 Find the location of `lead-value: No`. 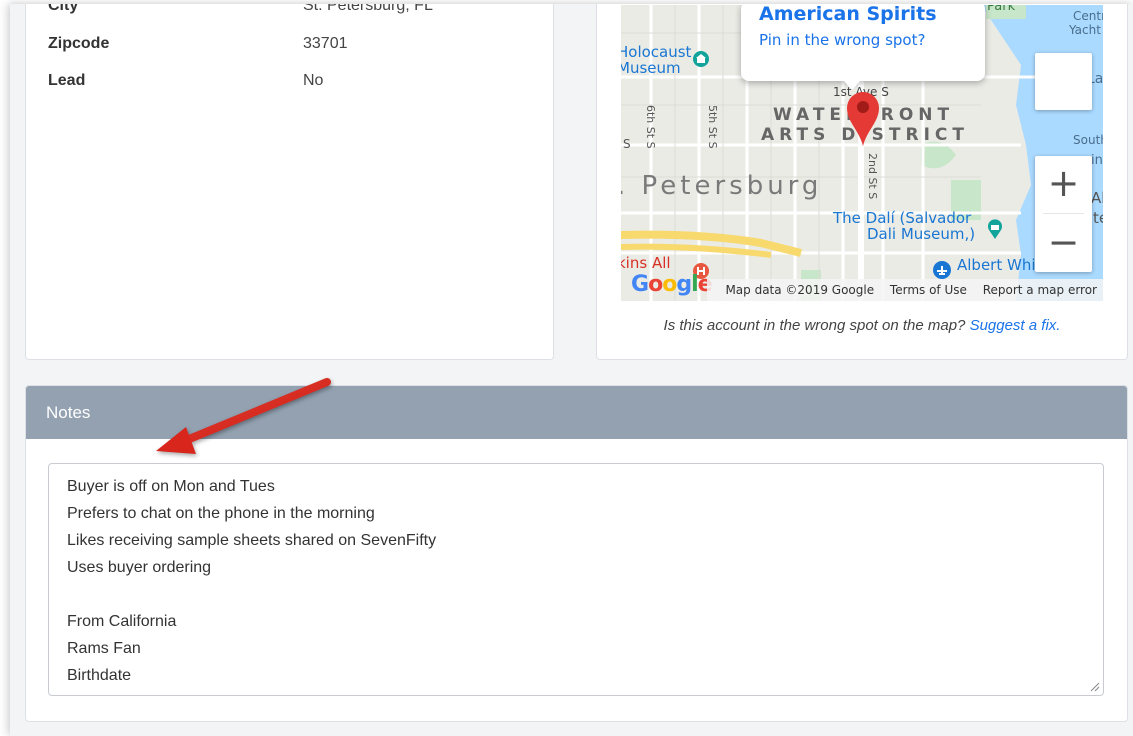

lead-value: No is located at coordinates (313, 80).